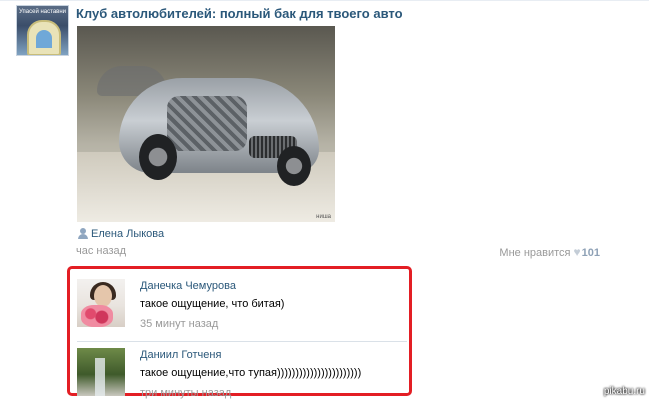  What do you see at coordinates (103, 296) in the screenshot?
I see `avatar-face` at bounding box center [103, 296].